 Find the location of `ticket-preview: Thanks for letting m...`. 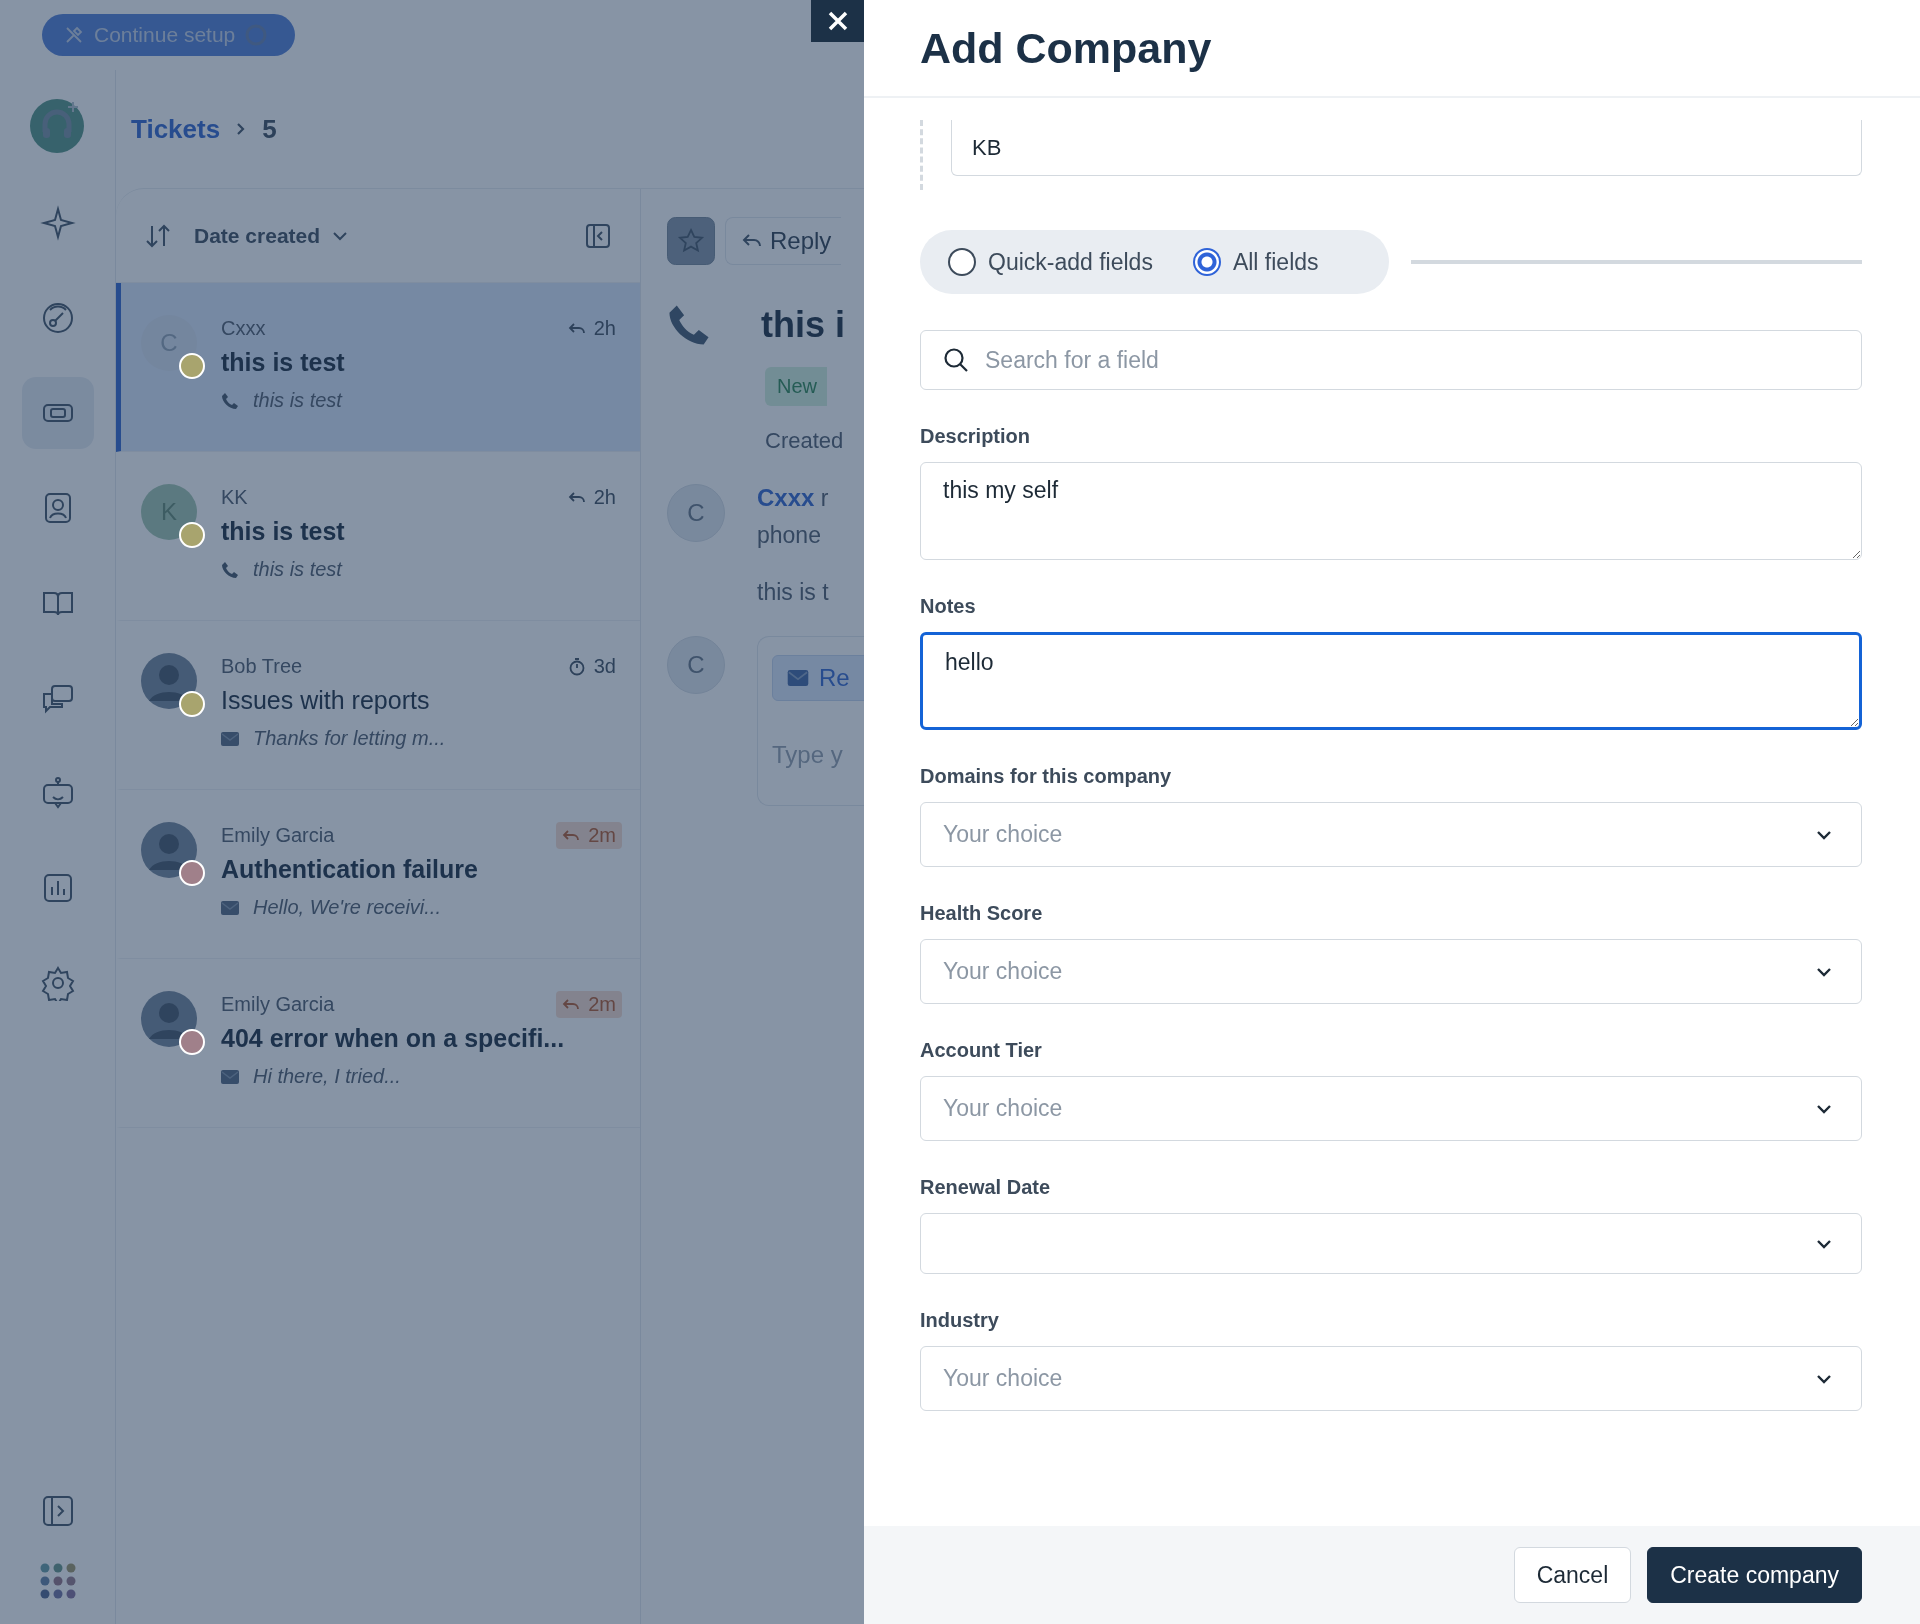

ticket-preview: Thanks for letting m... is located at coordinates (349, 738).